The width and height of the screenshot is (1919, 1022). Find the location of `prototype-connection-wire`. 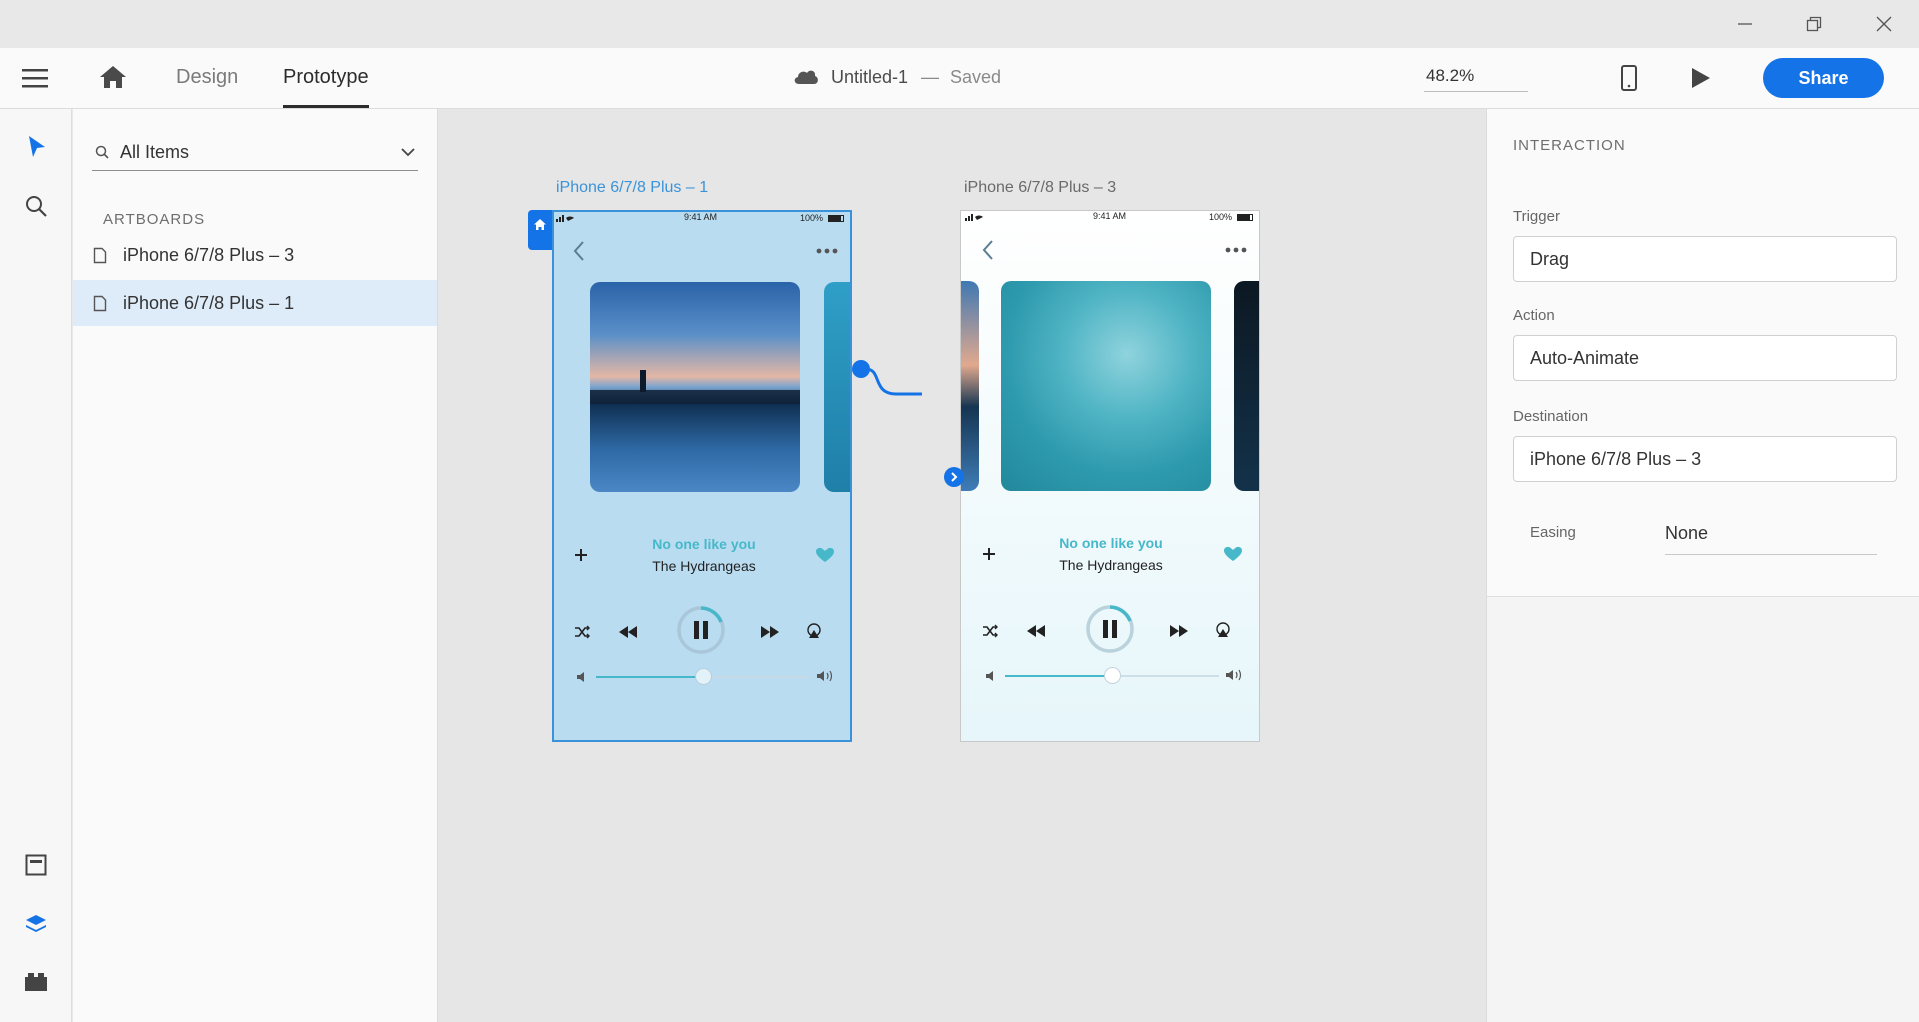

prototype-connection-wire is located at coordinates (893, 381).